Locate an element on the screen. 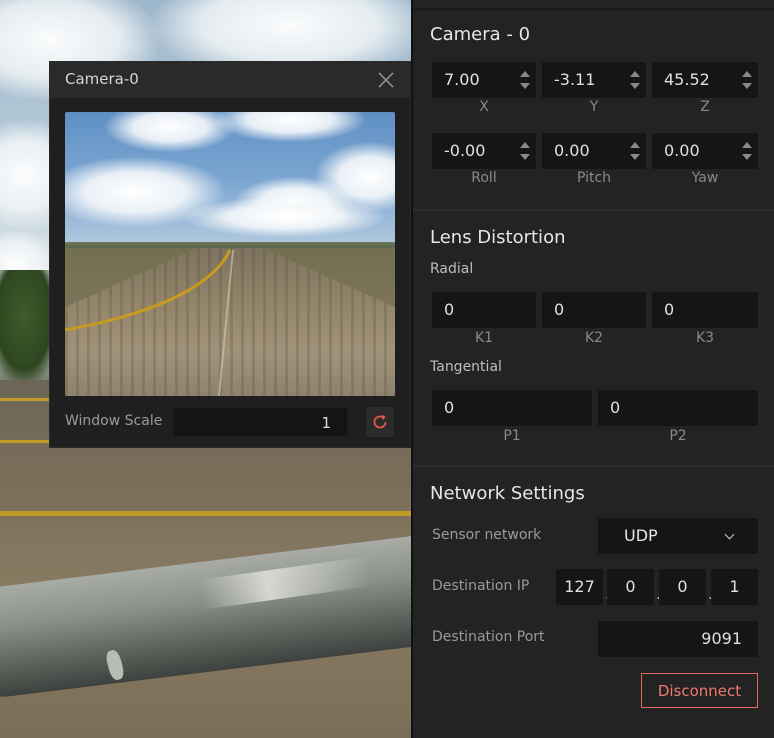  feed-runway-lines is located at coordinates (149, 322).